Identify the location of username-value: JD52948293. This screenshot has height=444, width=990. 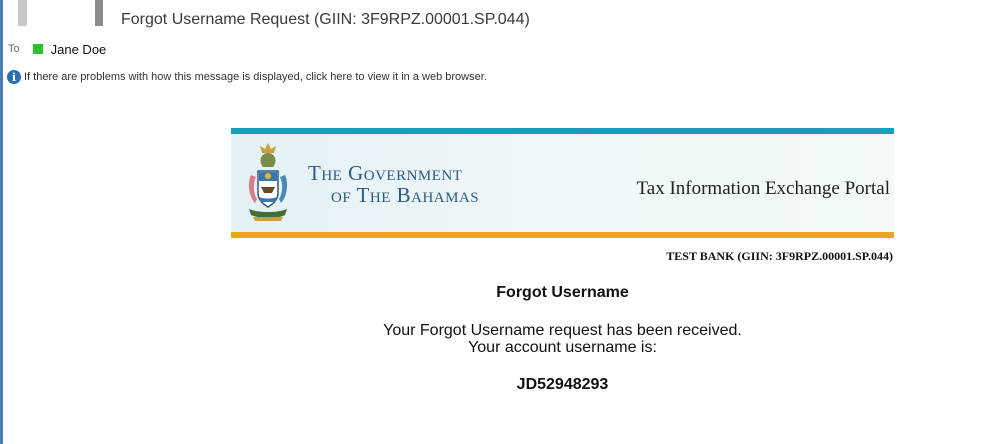
(562, 384).